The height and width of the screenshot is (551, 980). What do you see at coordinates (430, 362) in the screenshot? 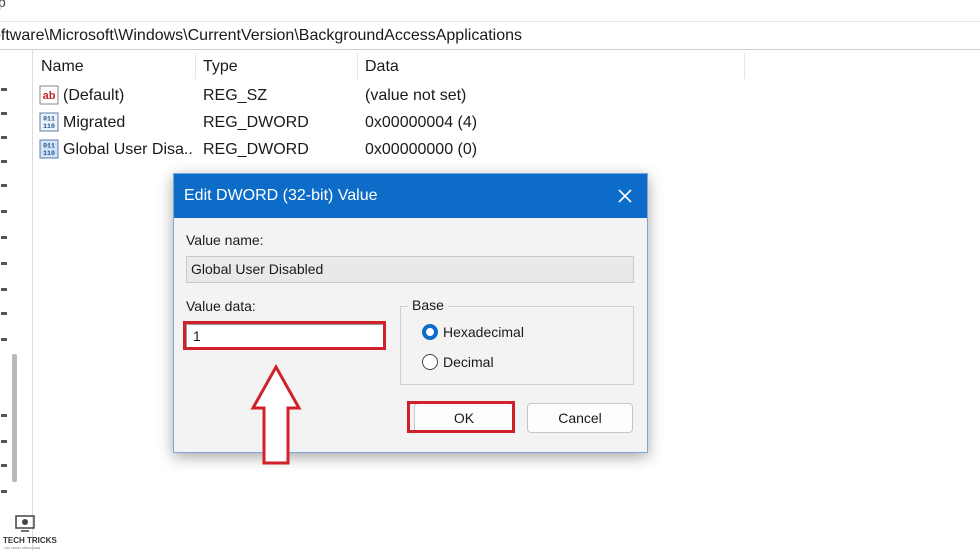
I see `decimal-radio` at bounding box center [430, 362].